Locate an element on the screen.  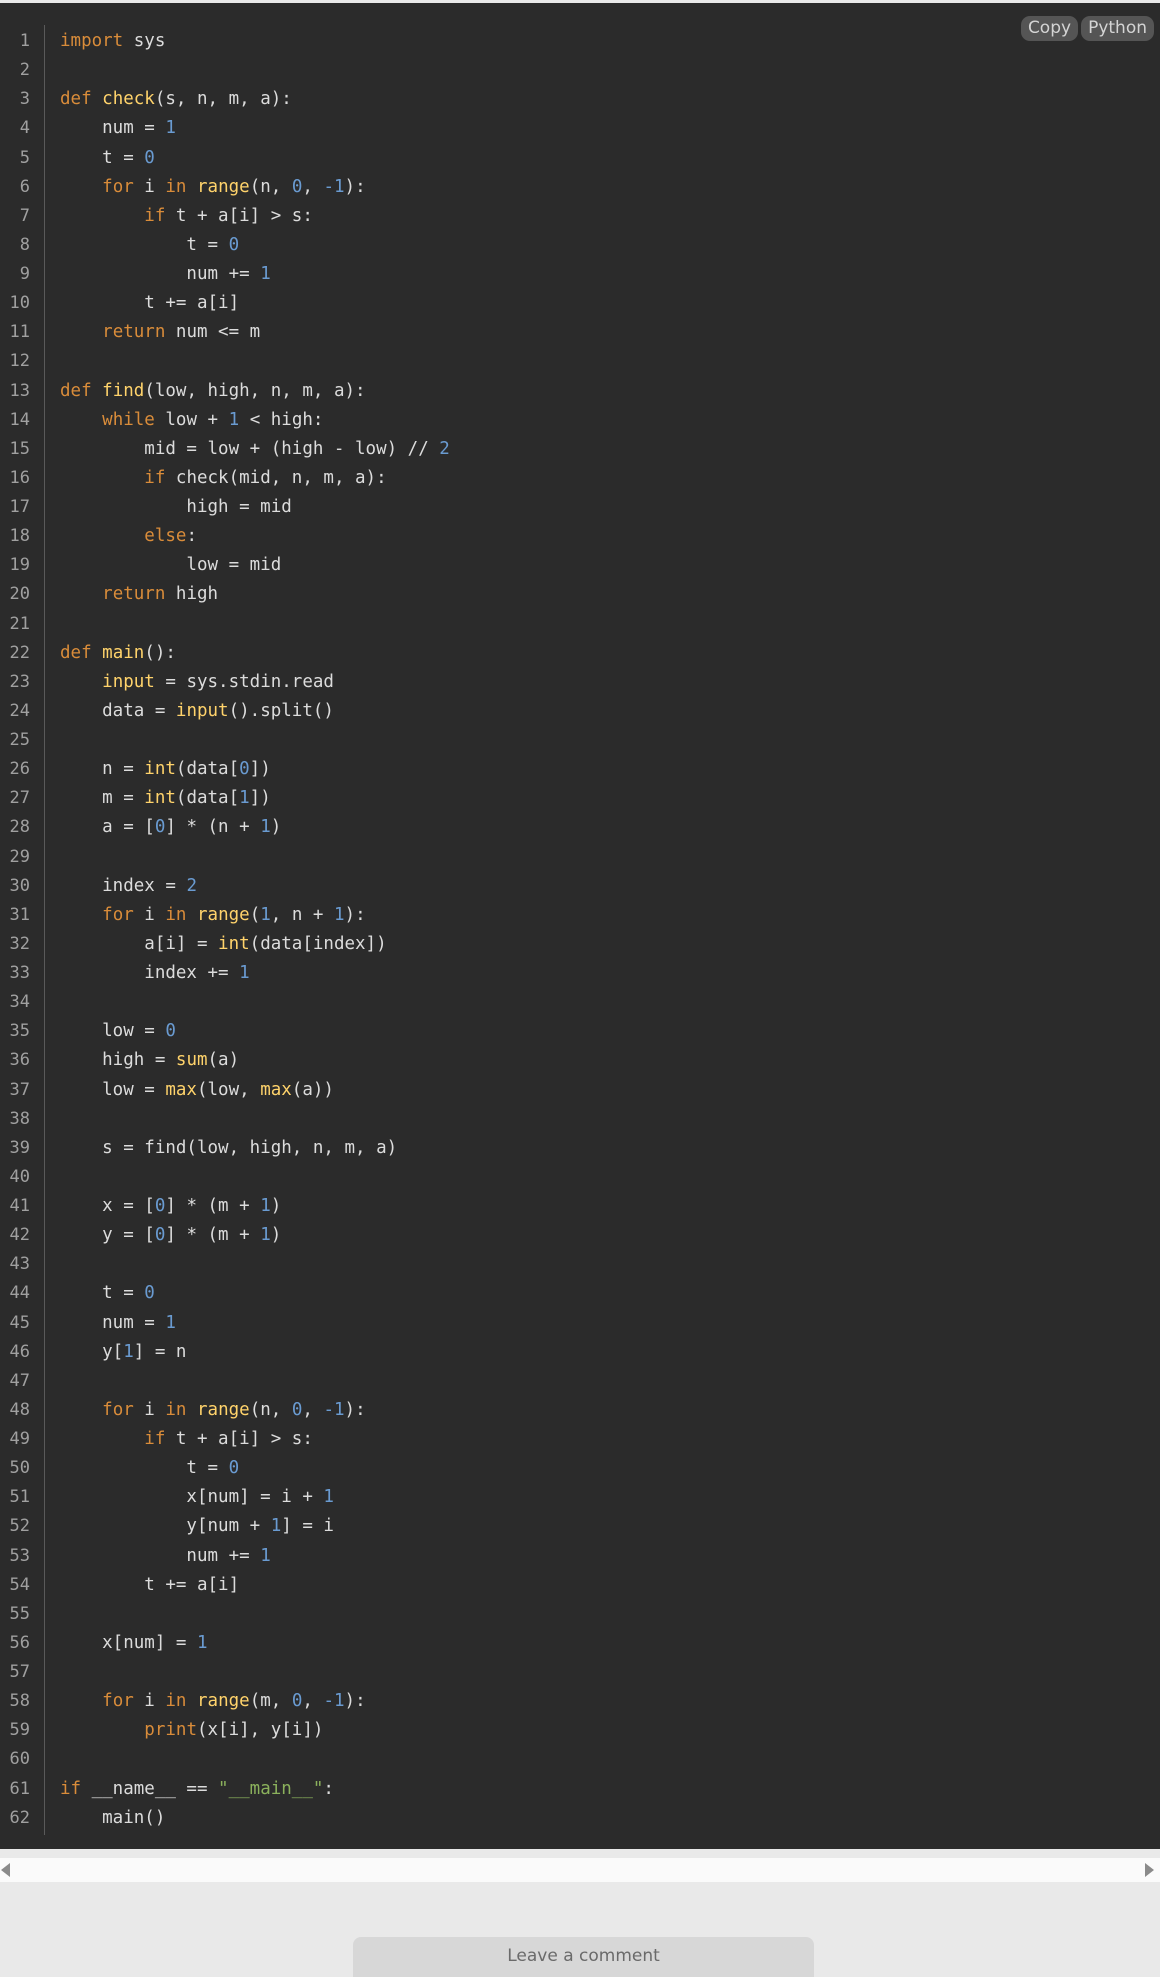
code-number: 2 is located at coordinates (191, 885).